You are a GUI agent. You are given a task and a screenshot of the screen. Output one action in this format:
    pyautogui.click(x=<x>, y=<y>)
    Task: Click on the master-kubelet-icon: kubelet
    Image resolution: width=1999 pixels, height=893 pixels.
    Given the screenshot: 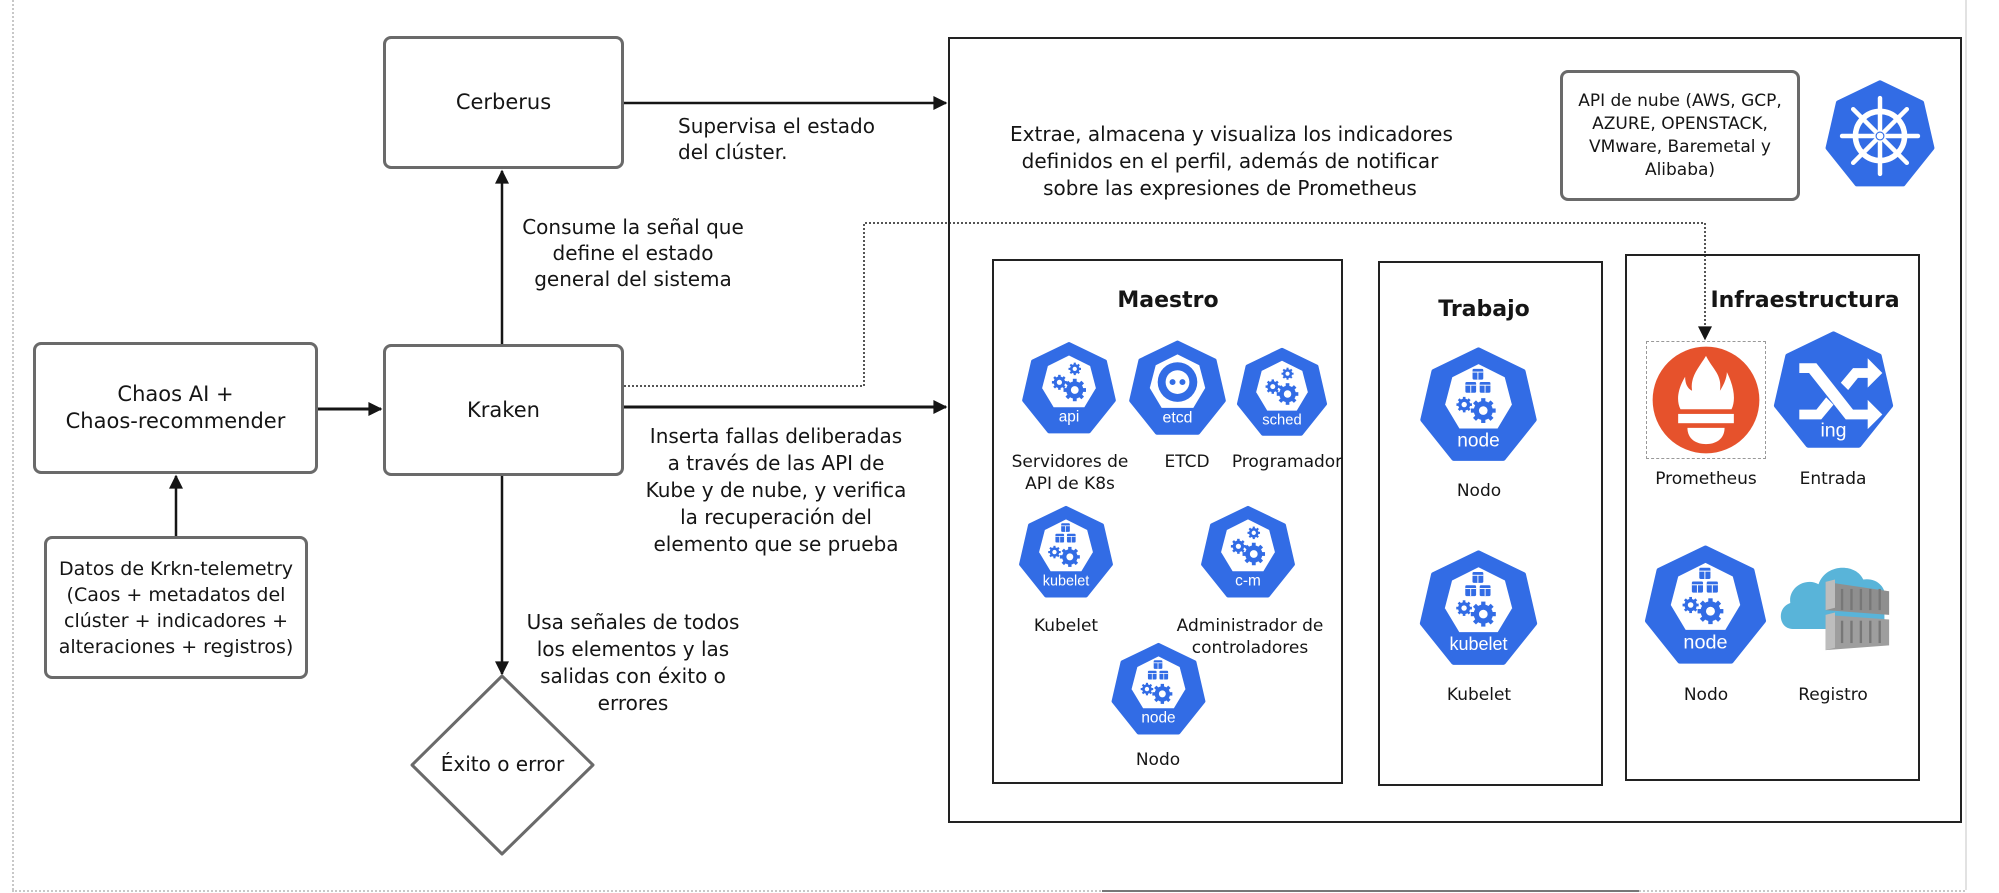 What is the action you would take?
    pyautogui.click(x=1066, y=554)
    